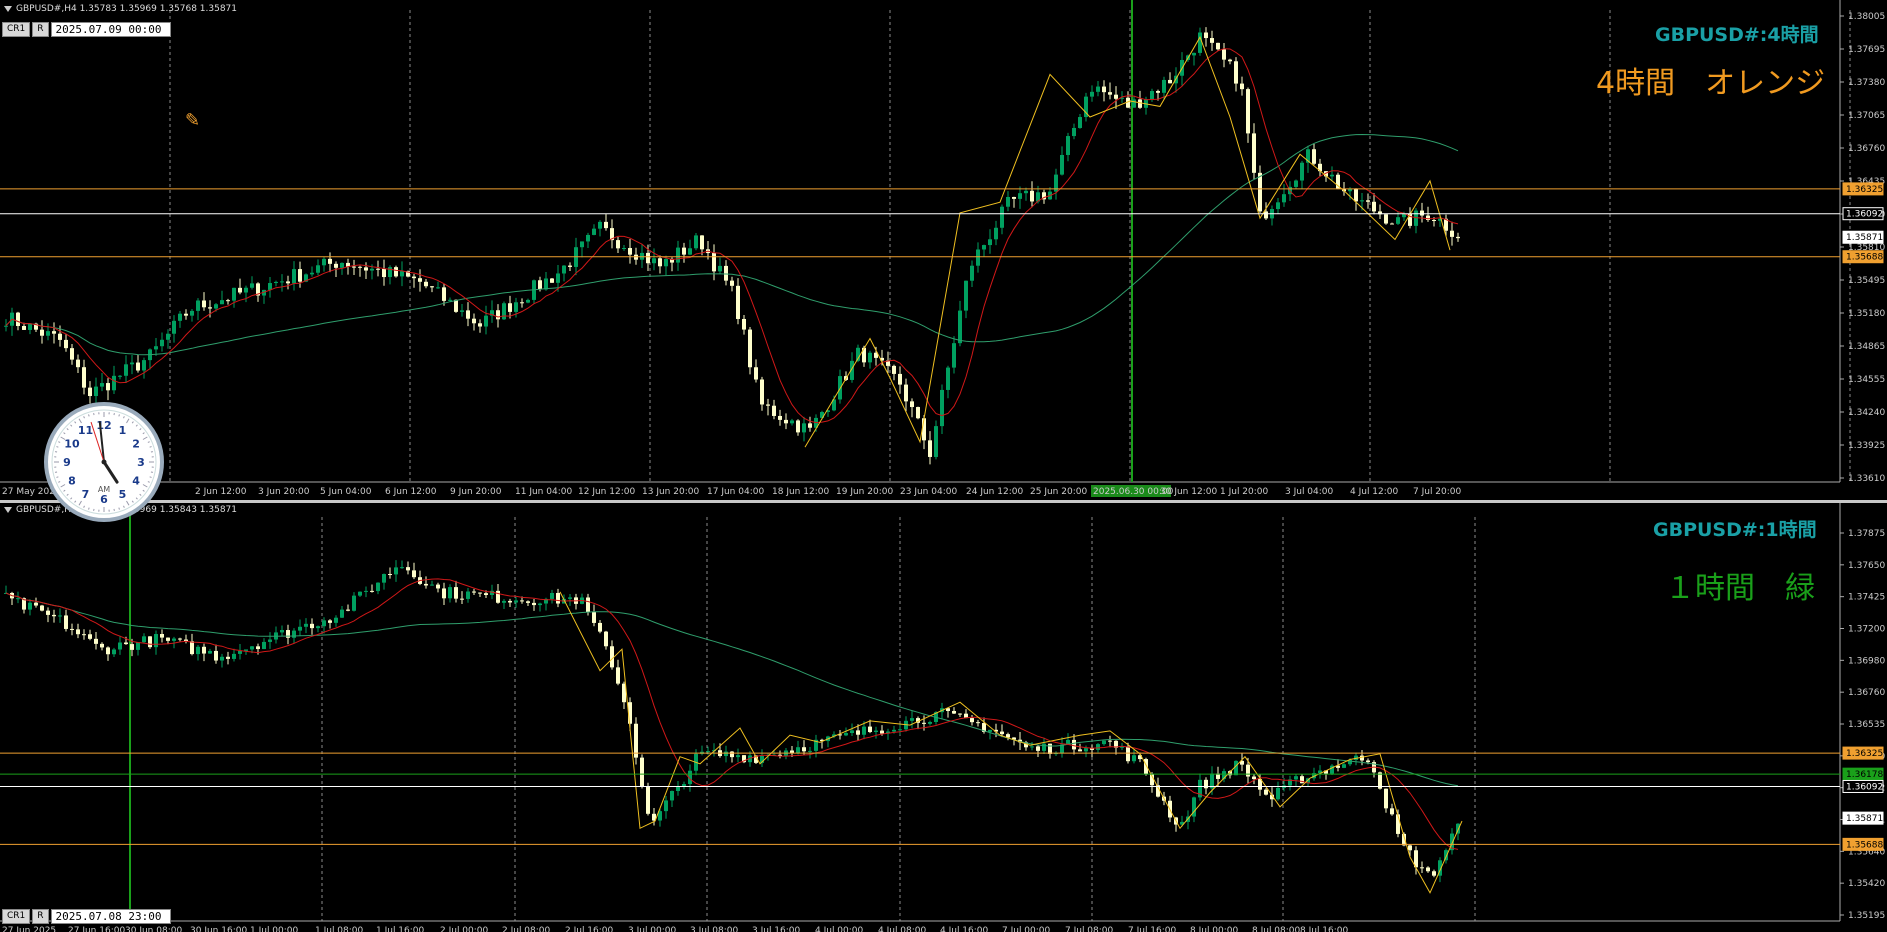  What do you see at coordinates (1866, 598) in the screenshot?
I see `price-tick-label: 1.37425` at bounding box center [1866, 598].